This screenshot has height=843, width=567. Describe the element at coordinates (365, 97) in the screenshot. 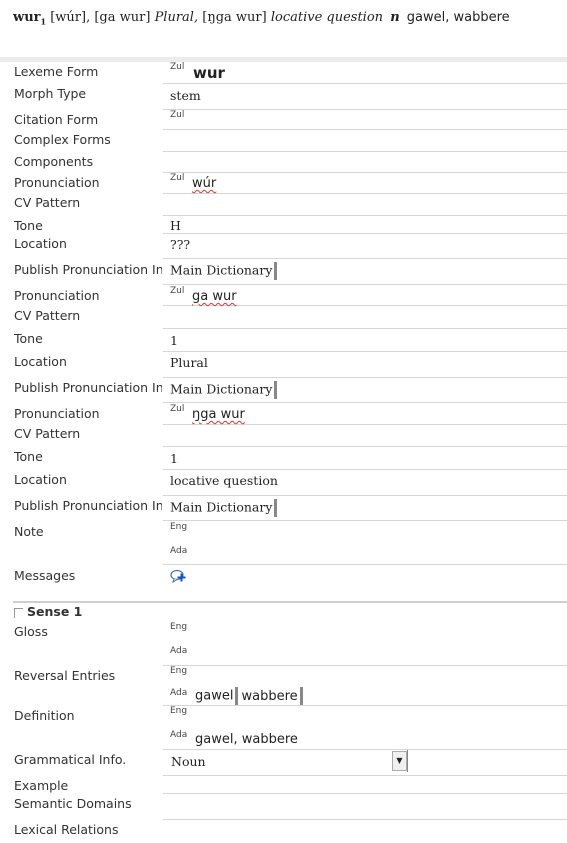

I see `morph-type-field: stem` at that location.